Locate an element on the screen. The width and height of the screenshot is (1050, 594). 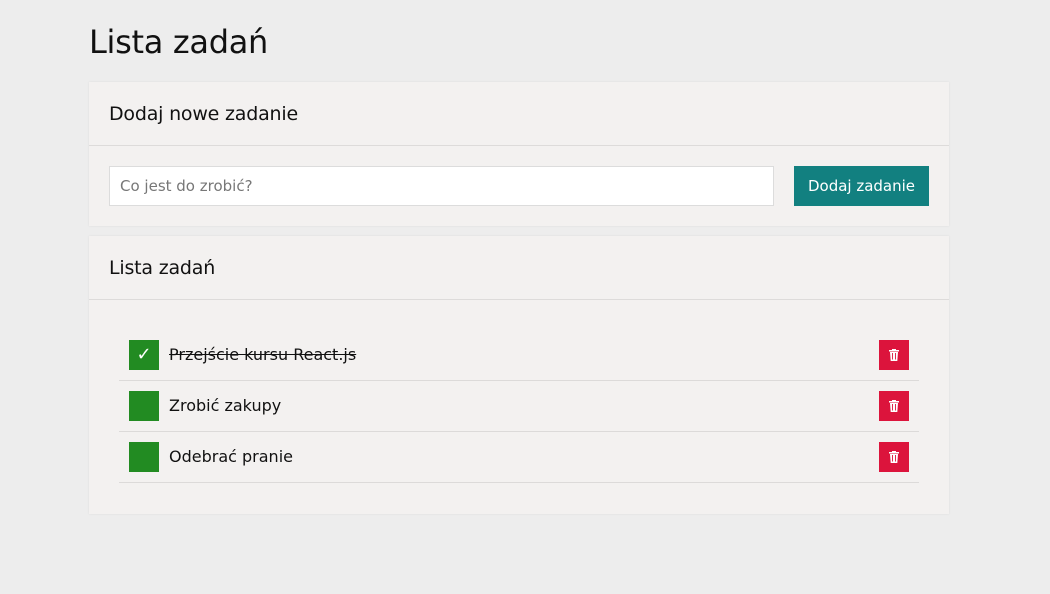
task-list-header: Lista zadań is located at coordinates (519, 268).